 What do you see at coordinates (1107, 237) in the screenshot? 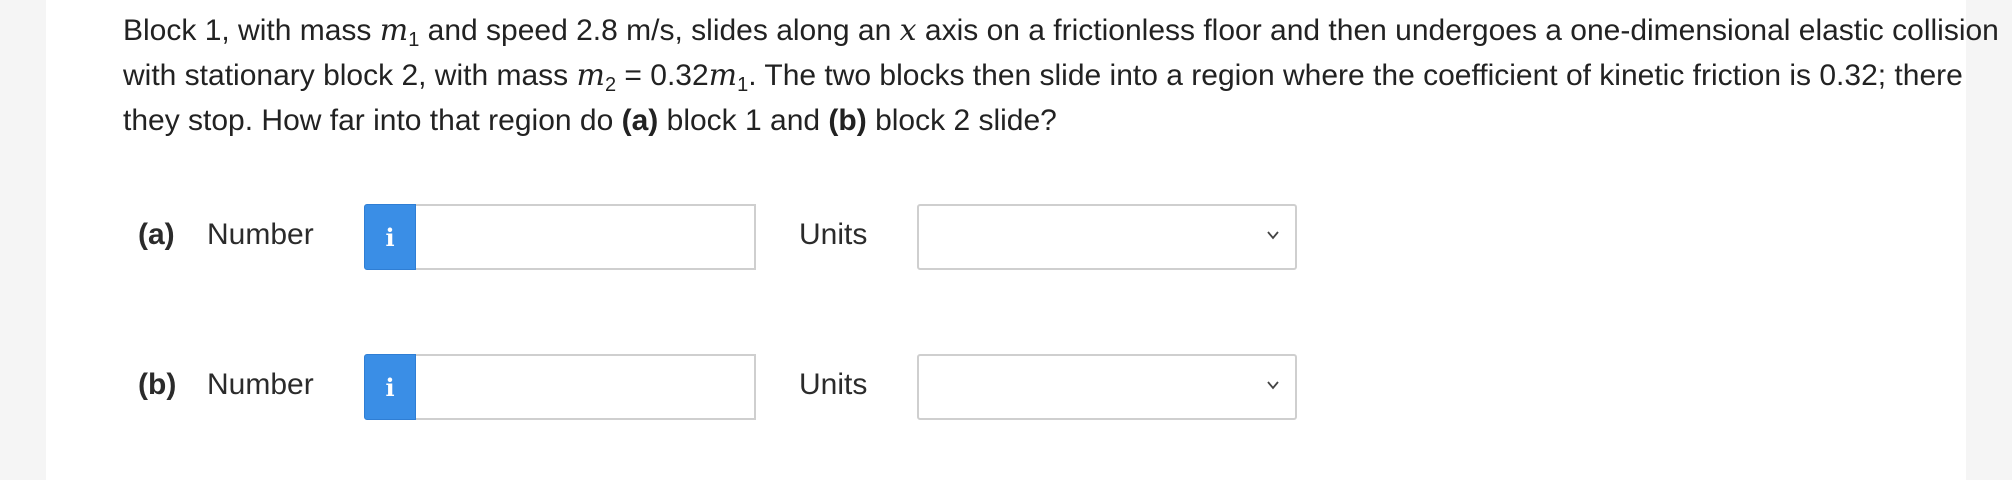
I see `units-select-a` at bounding box center [1107, 237].